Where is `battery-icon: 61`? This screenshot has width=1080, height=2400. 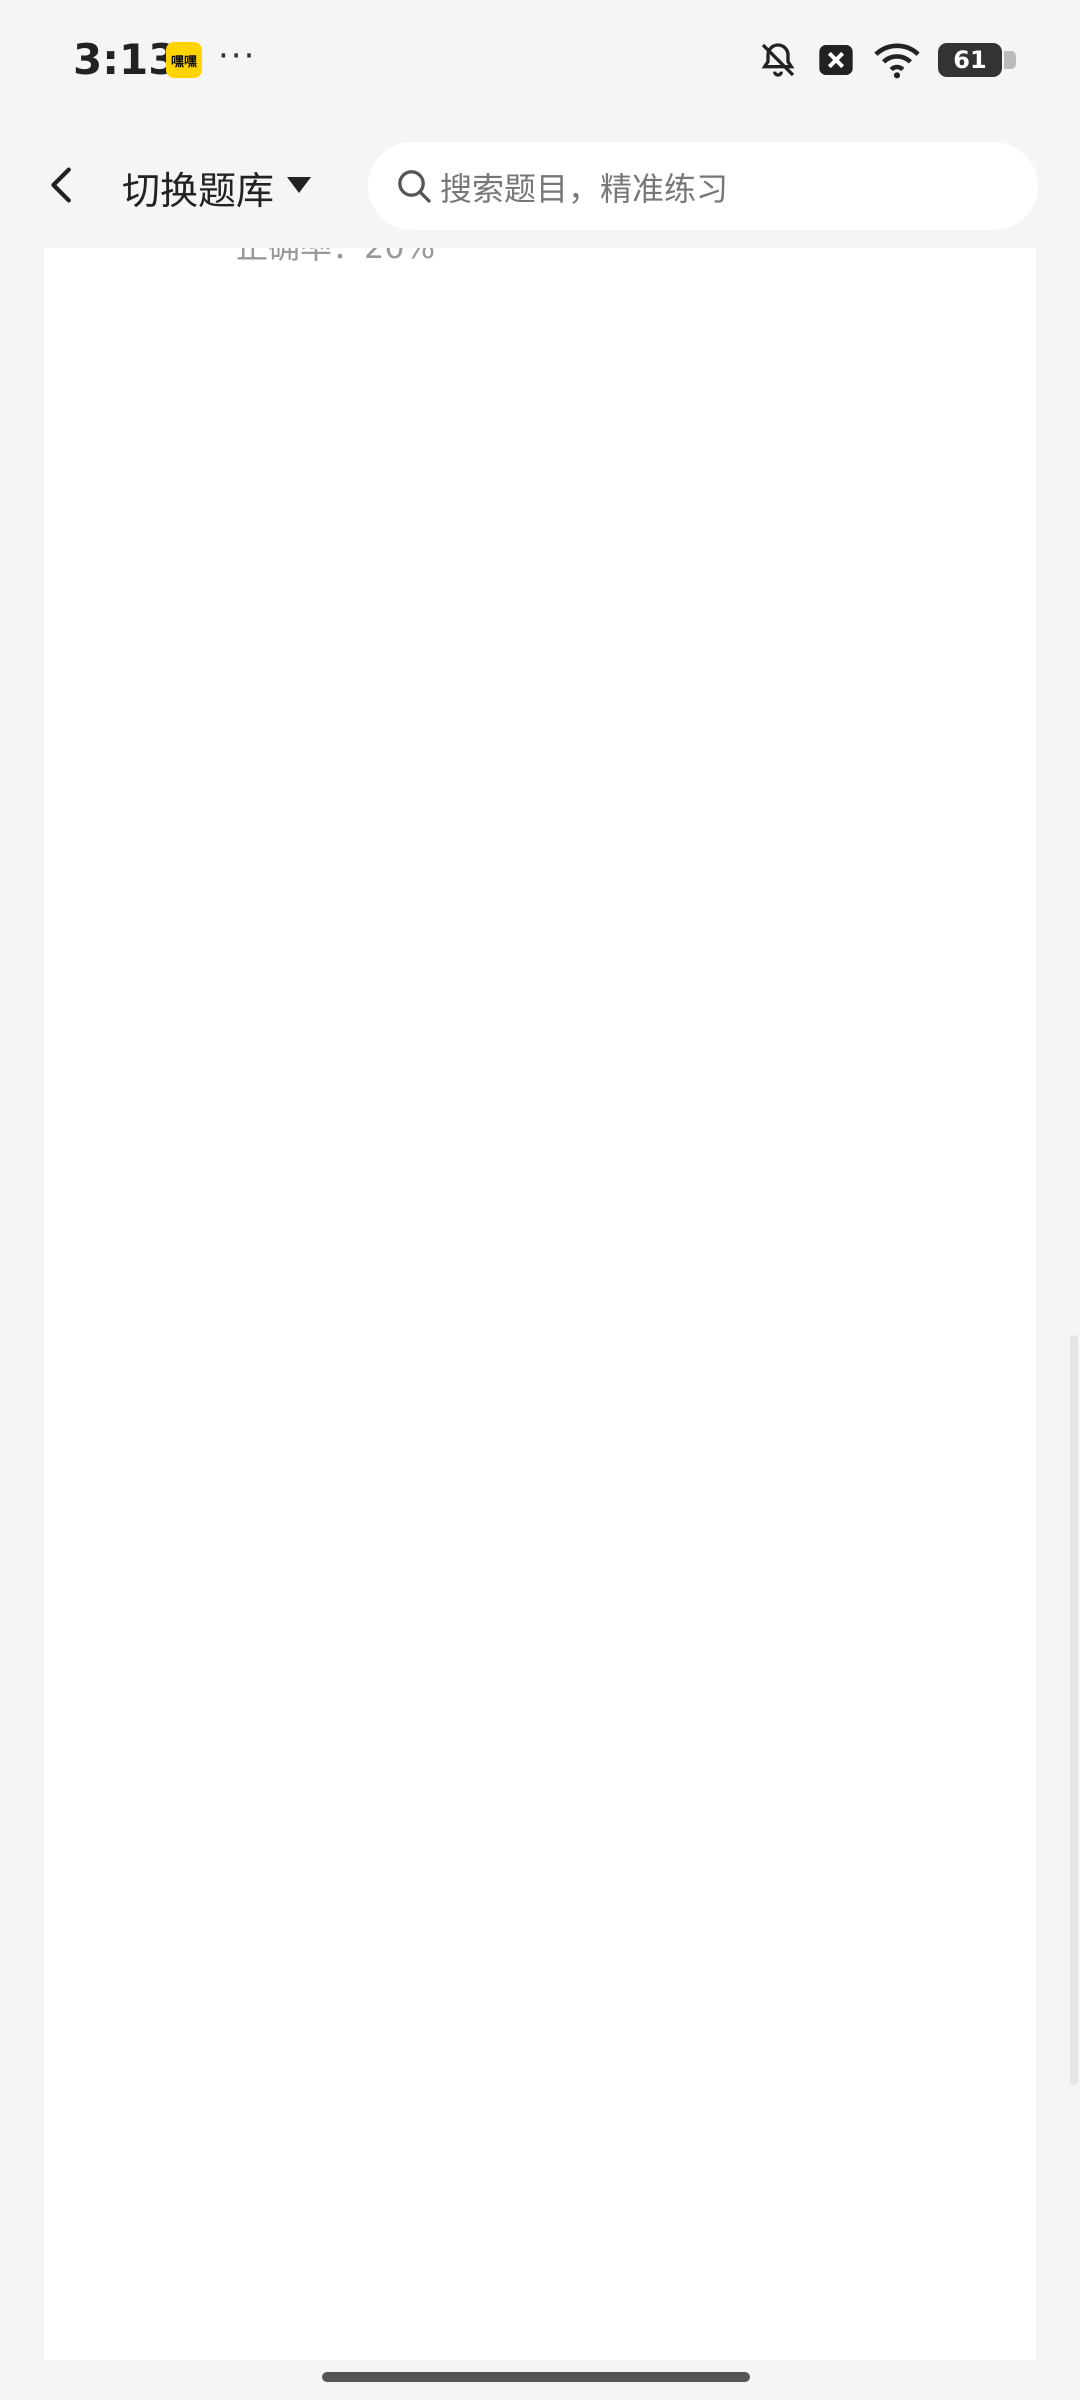 battery-icon: 61 is located at coordinates (977, 60).